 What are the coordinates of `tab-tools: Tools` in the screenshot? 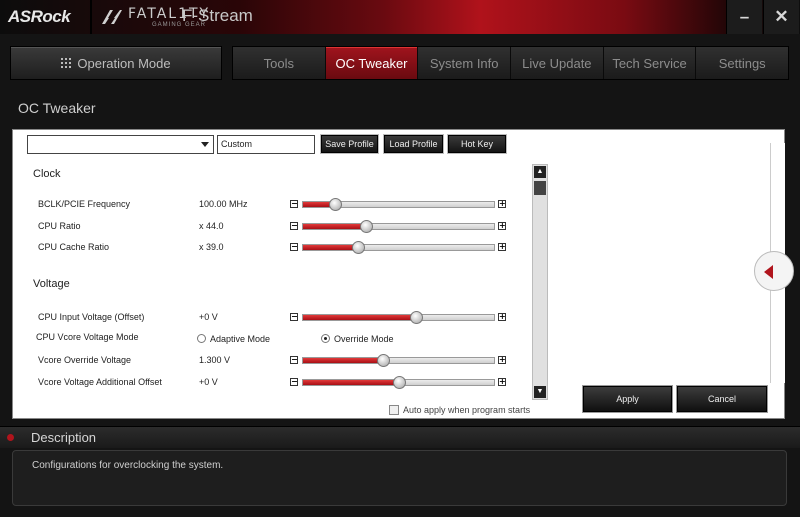 It's located at (279, 63).